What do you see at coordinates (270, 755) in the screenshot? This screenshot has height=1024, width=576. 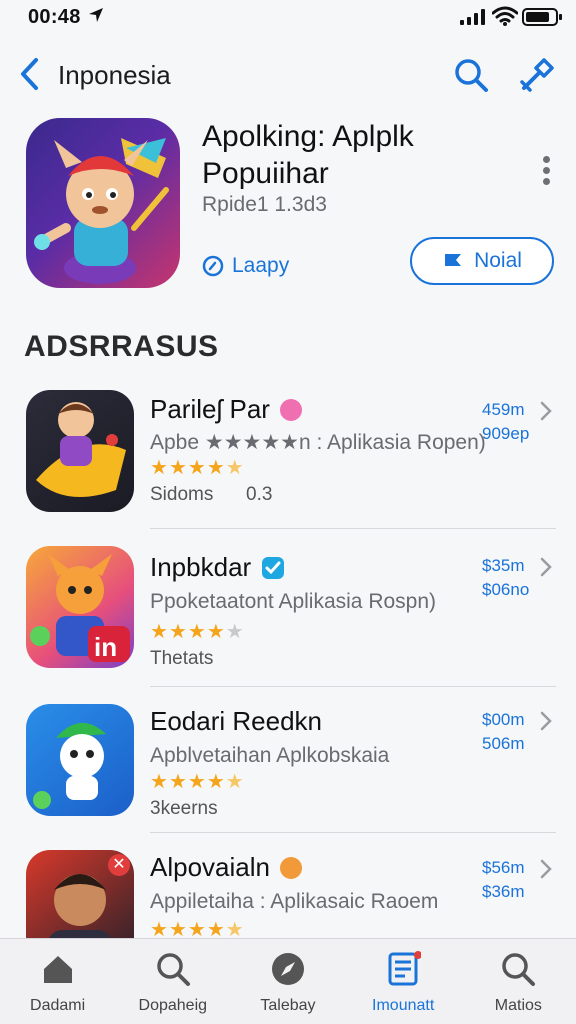 I see `app-description: Apblvetaihan Aplkobskaia` at bounding box center [270, 755].